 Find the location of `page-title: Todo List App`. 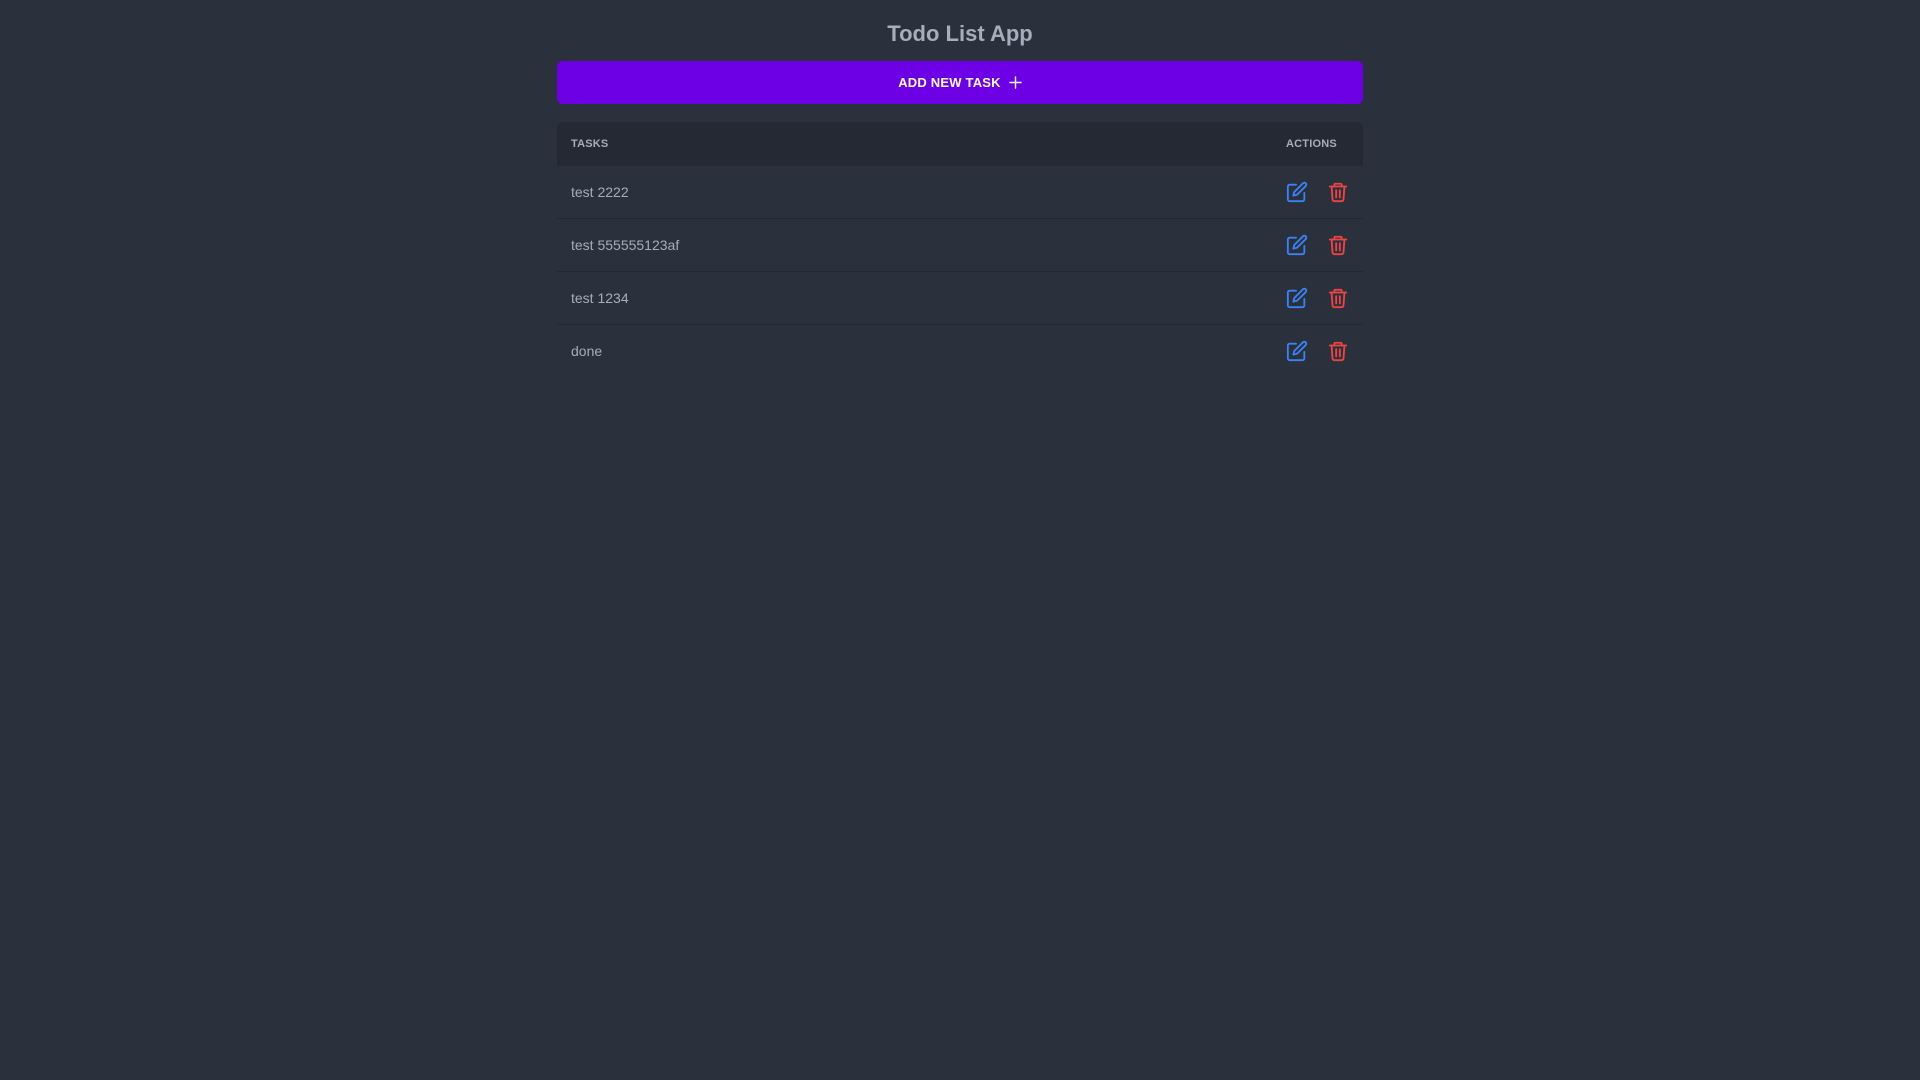

page-title: Todo List App is located at coordinates (960, 33).